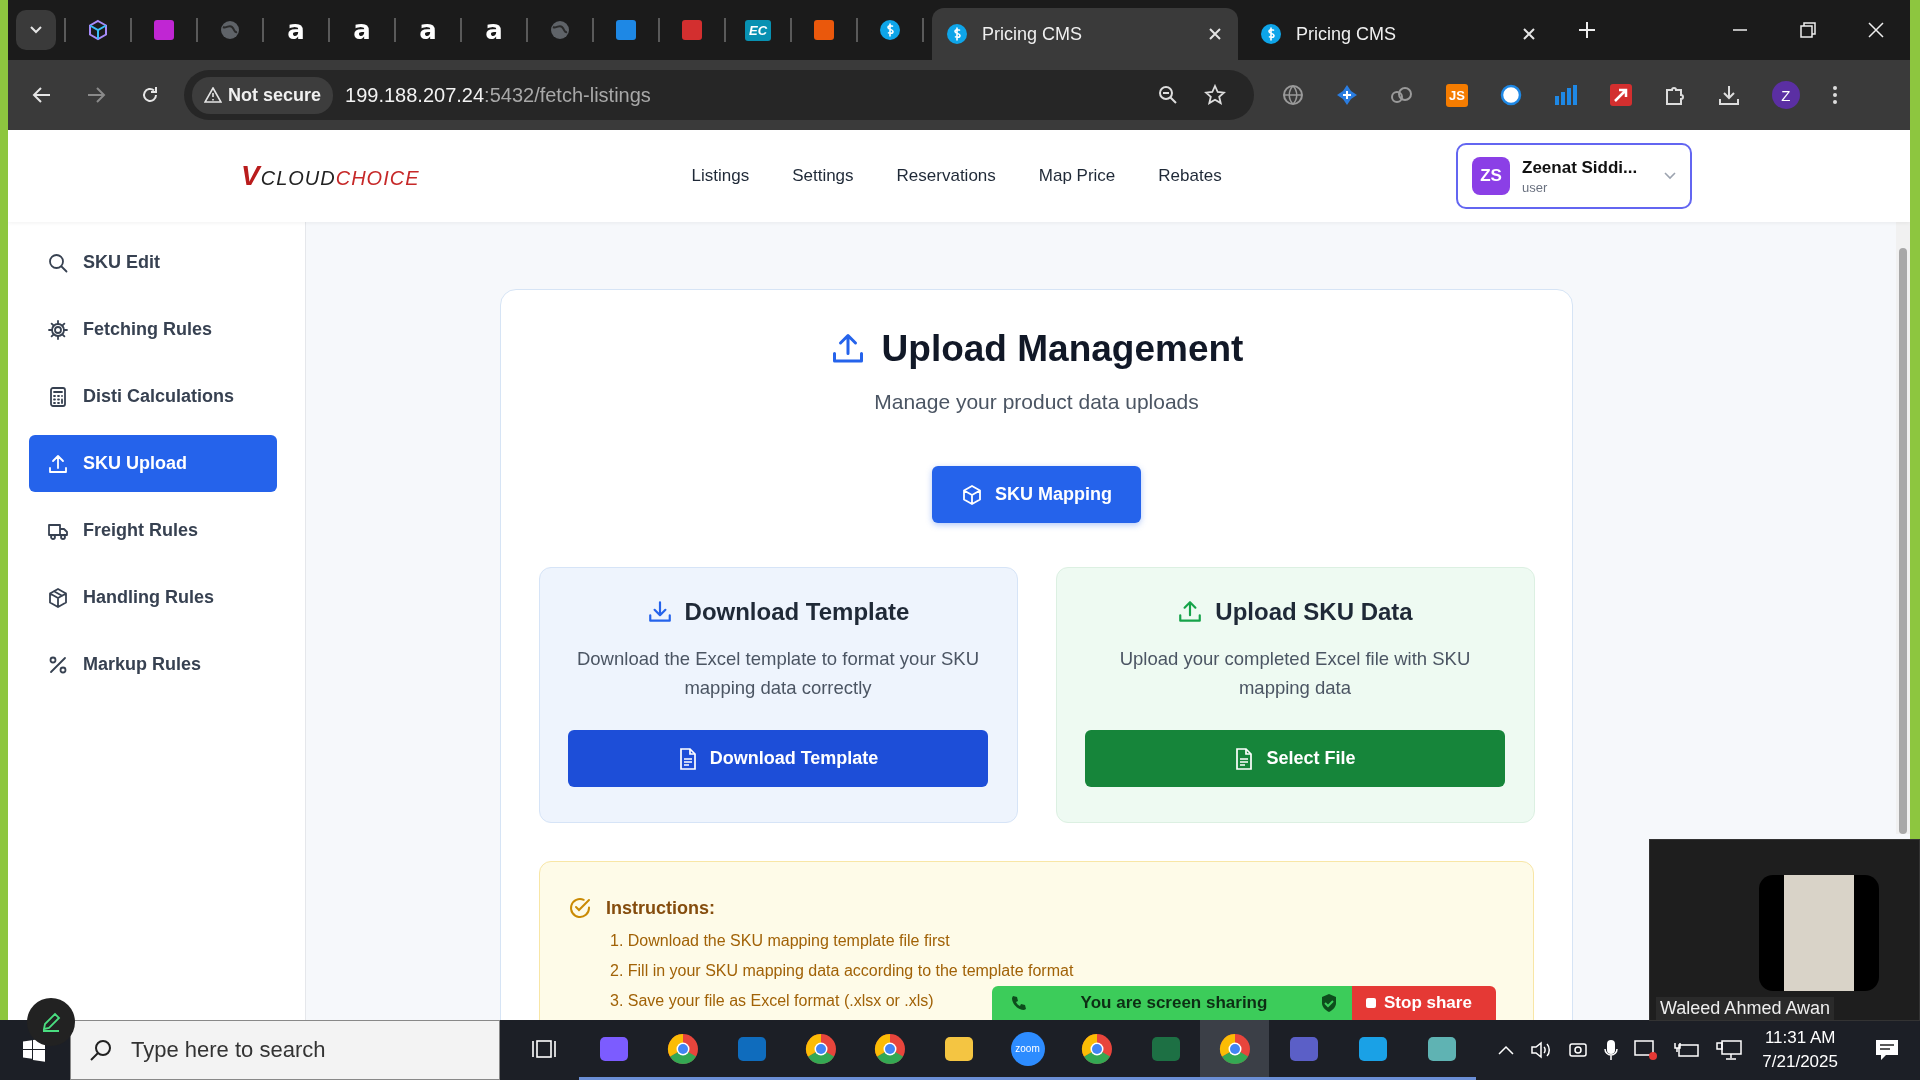 The height and width of the screenshot is (1080, 1920). I want to click on forward-arrow-icon, so click(96, 95).